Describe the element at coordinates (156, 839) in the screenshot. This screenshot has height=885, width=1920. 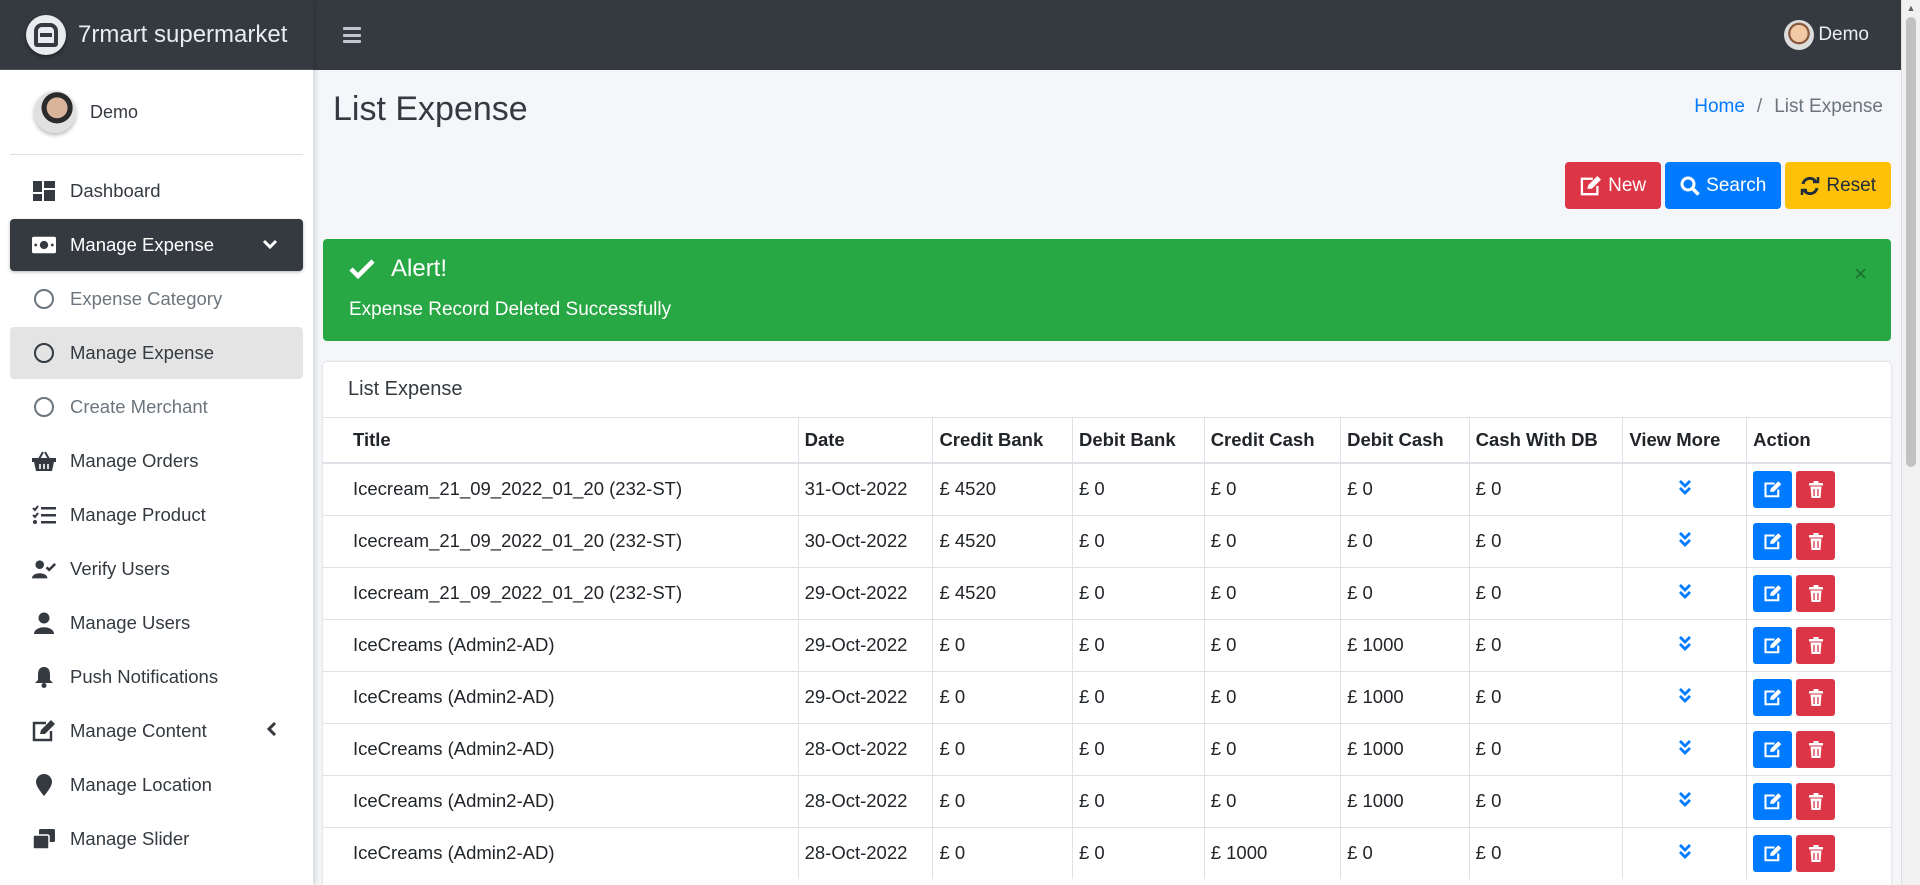
I see `sidebar-item-manage-slider: Manage Slider` at that location.